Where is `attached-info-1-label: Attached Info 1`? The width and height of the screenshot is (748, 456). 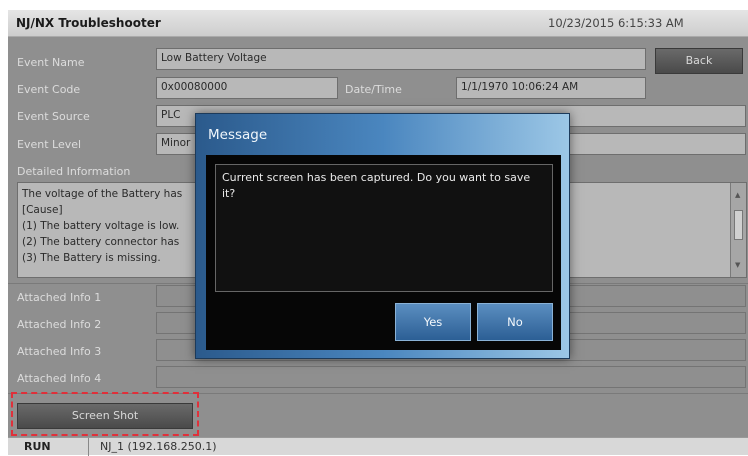 attached-info-1-label: Attached Info 1 is located at coordinates (59, 297).